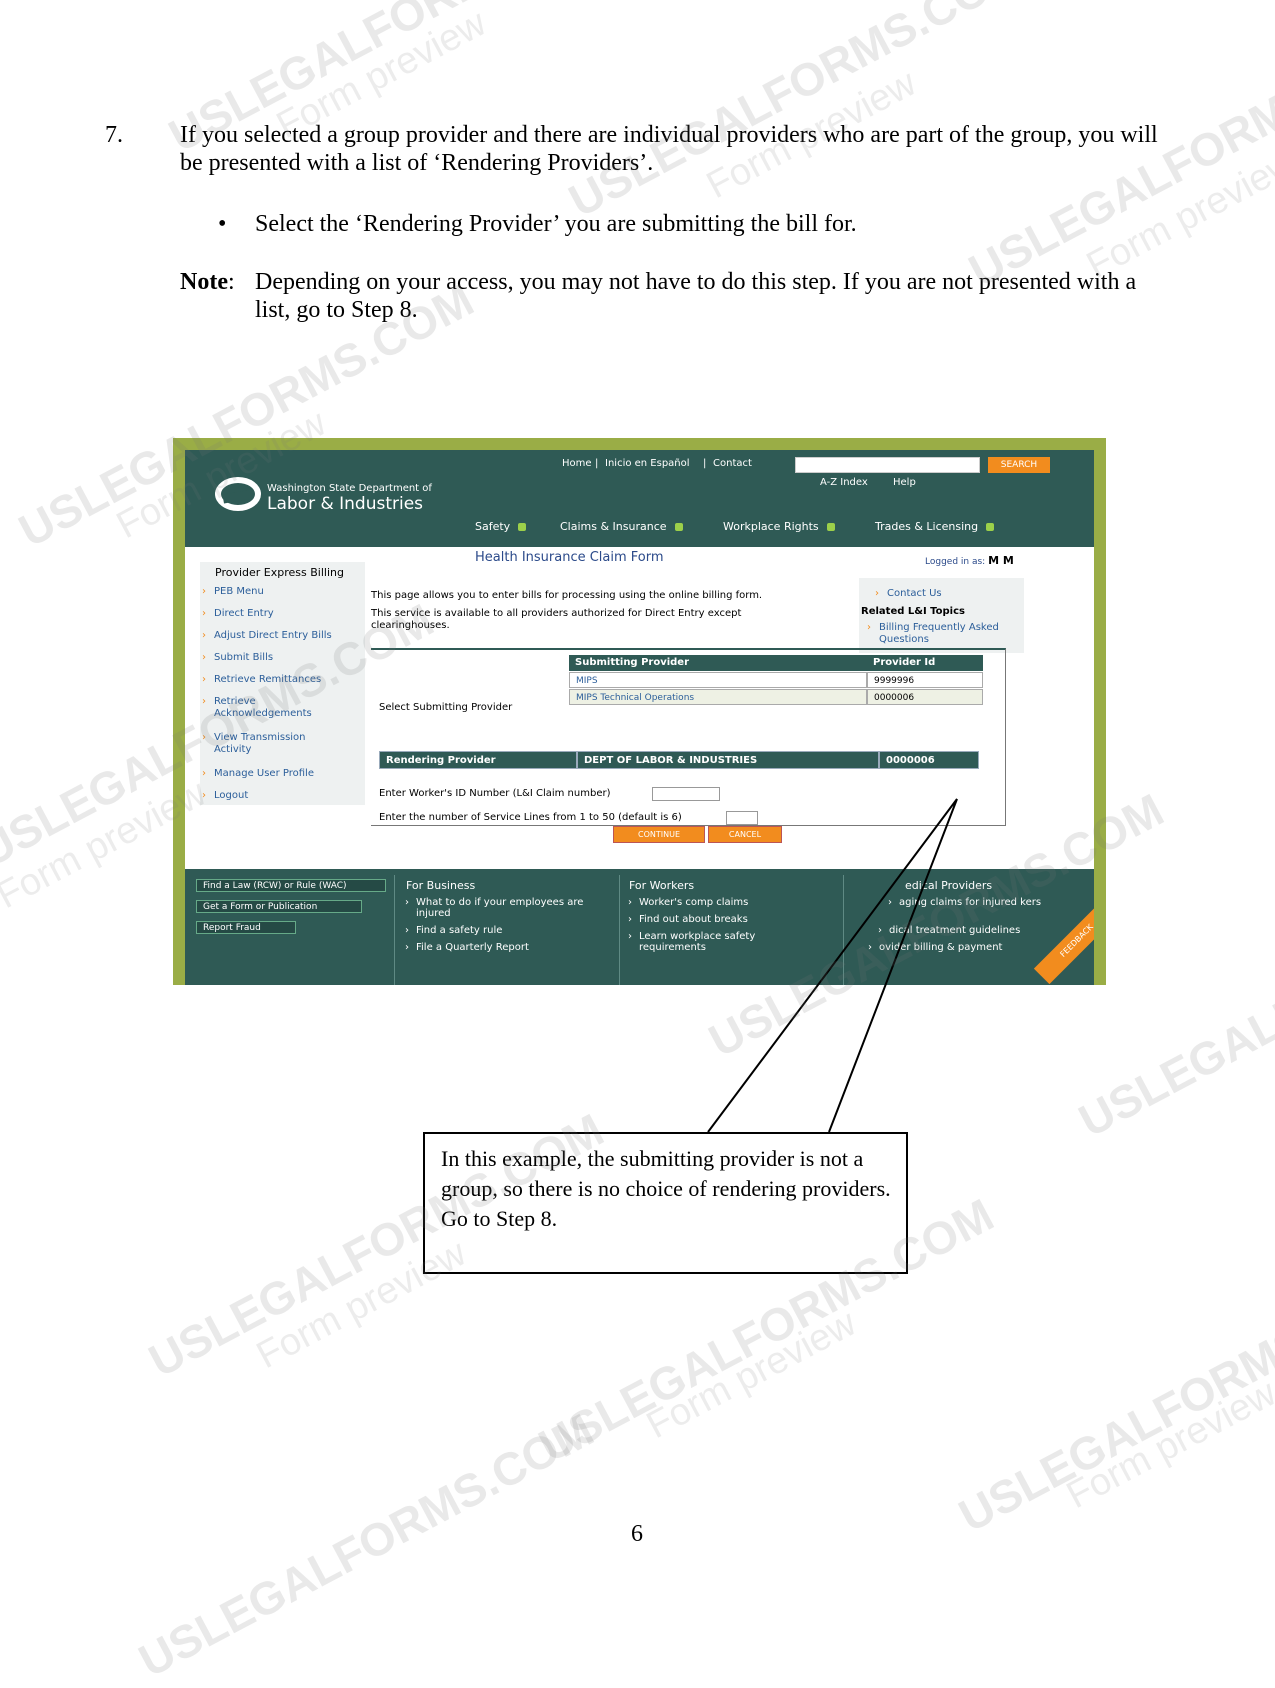  I want to click on callout-pointer, so click(832, 965).